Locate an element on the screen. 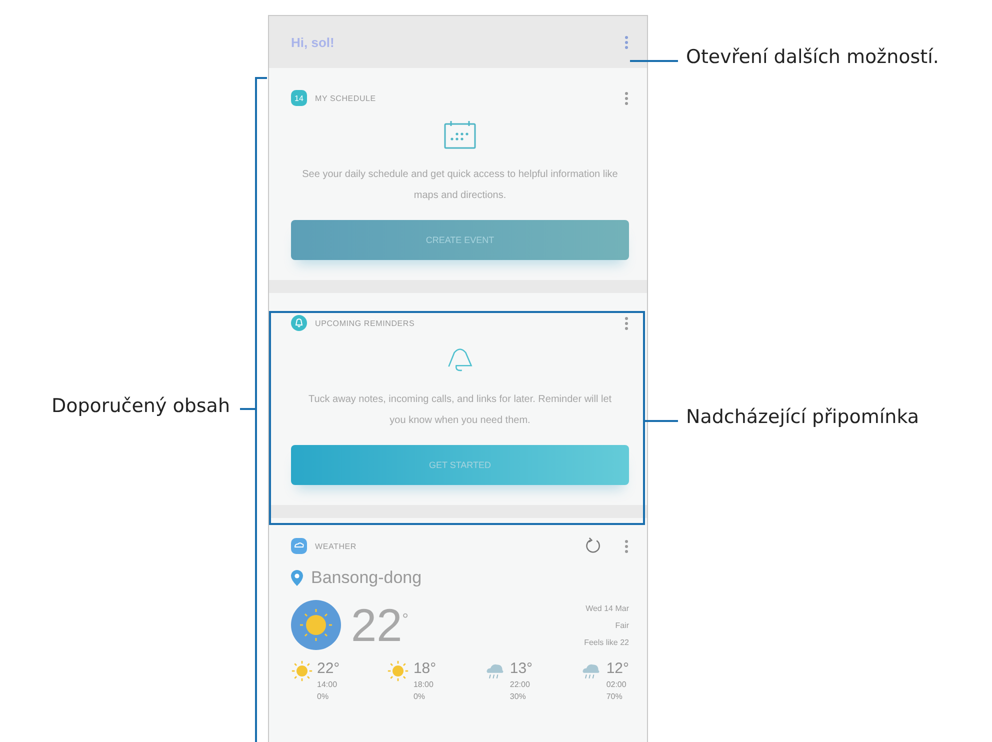  forecast-time: 18:00 is located at coordinates (423, 684).